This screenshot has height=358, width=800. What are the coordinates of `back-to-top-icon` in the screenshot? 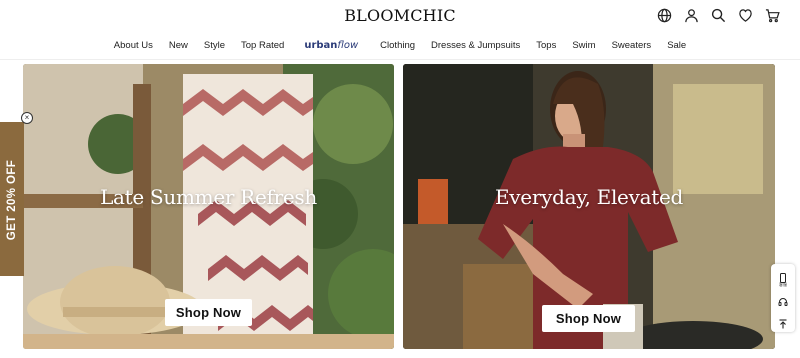 It's located at (783, 322).